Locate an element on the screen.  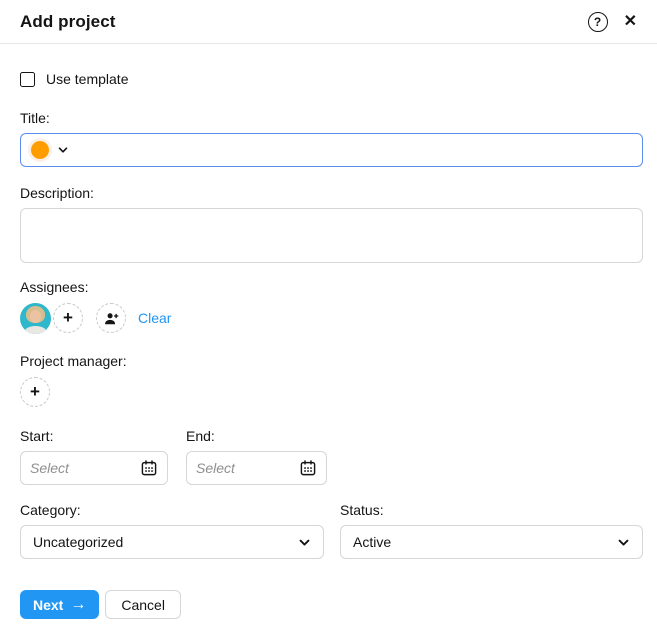
title-input-container is located at coordinates (331, 150).